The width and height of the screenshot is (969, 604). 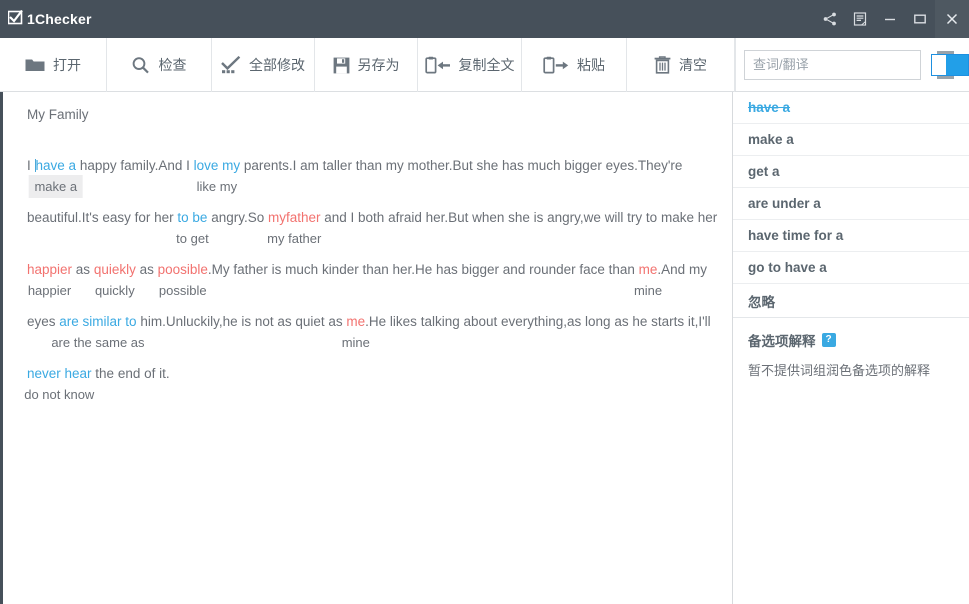 I want to click on explanation-body: 暂不提供词组润色备选项的解释, so click(x=839, y=370).